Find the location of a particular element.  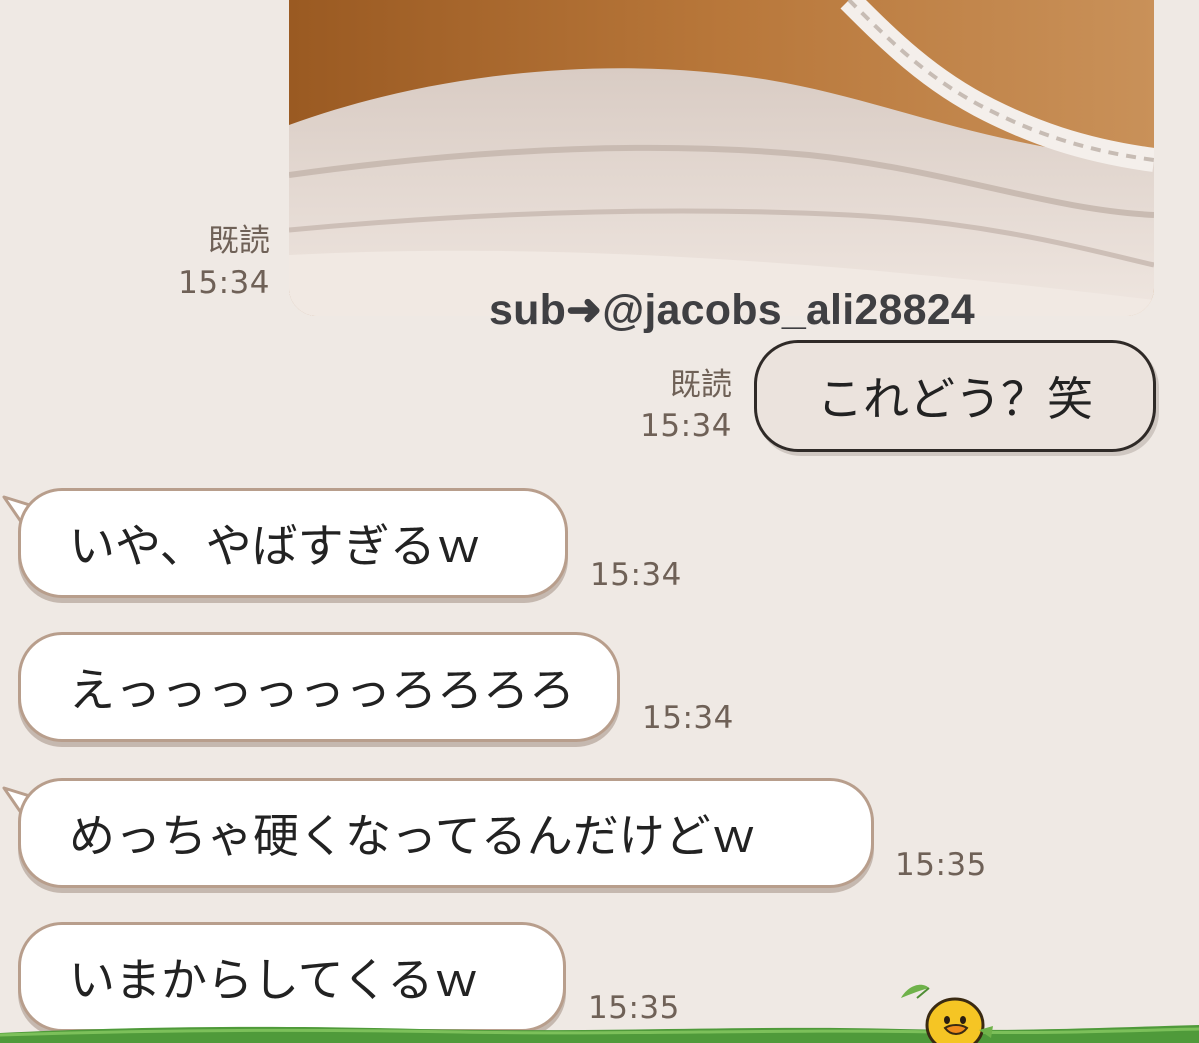

sent-message-bubble: これどう？笑 is located at coordinates (955, 396).